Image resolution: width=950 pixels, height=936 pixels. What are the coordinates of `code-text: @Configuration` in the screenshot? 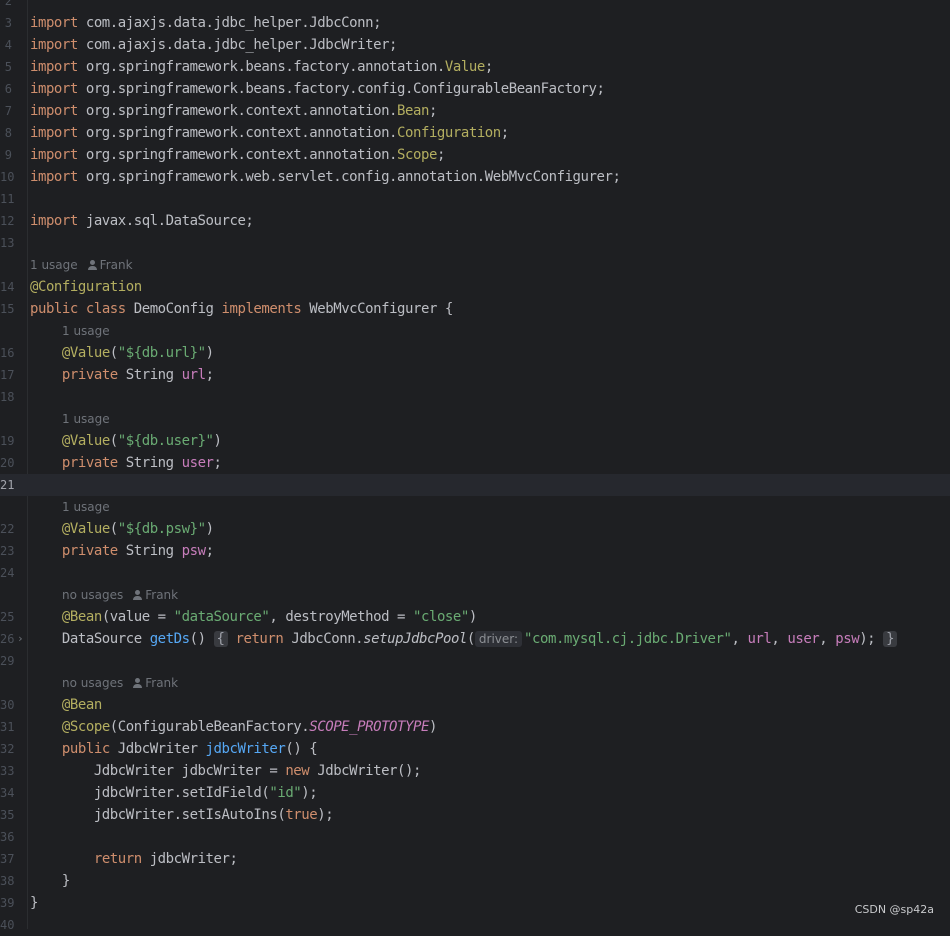 It's located at (86, 287).